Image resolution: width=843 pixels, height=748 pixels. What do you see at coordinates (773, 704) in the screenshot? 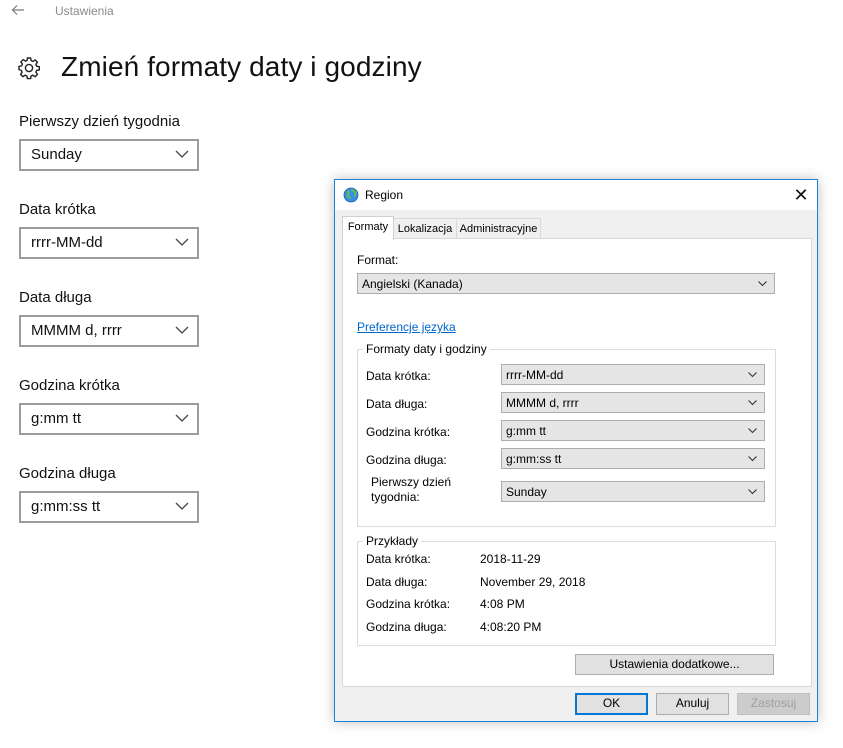
I see `apply-button: Zastosuj` at bounding box center [773, 704].